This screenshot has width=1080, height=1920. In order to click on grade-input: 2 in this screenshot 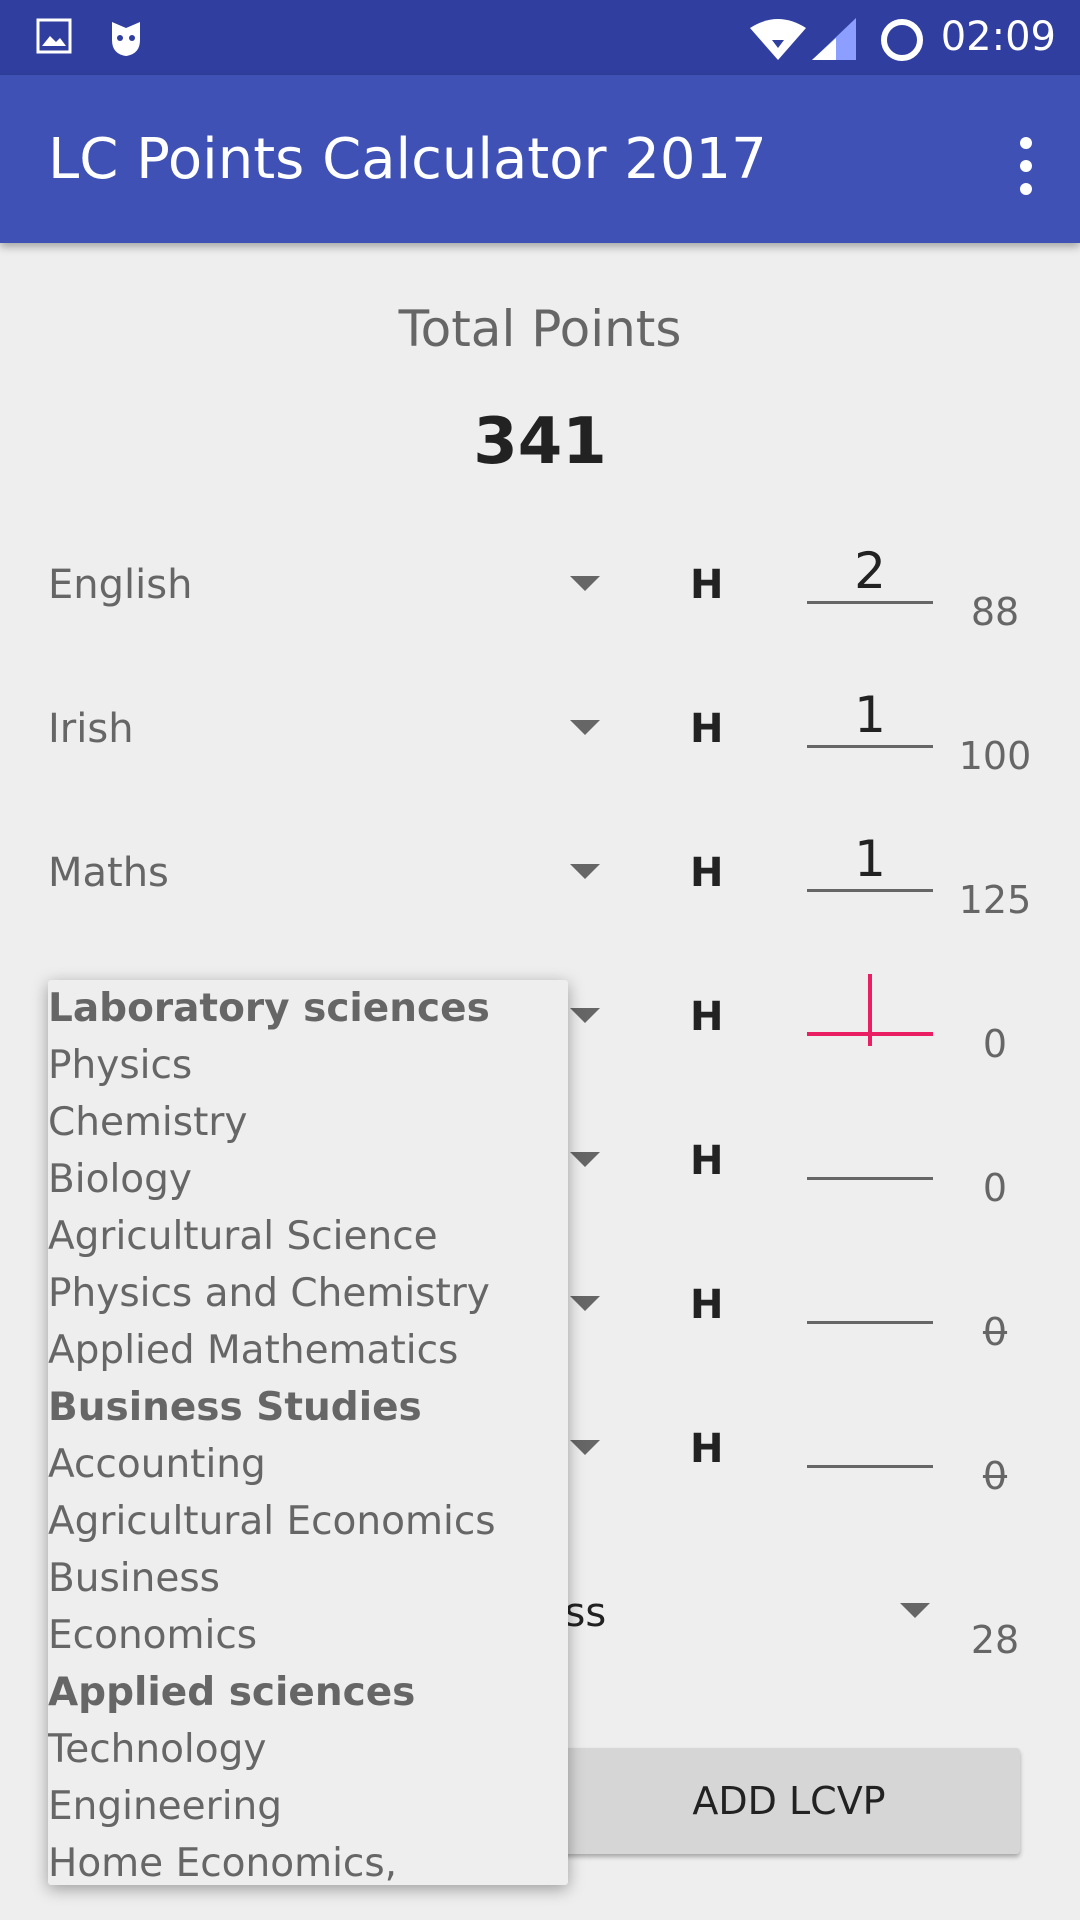, I will do `click(870, 573)`.